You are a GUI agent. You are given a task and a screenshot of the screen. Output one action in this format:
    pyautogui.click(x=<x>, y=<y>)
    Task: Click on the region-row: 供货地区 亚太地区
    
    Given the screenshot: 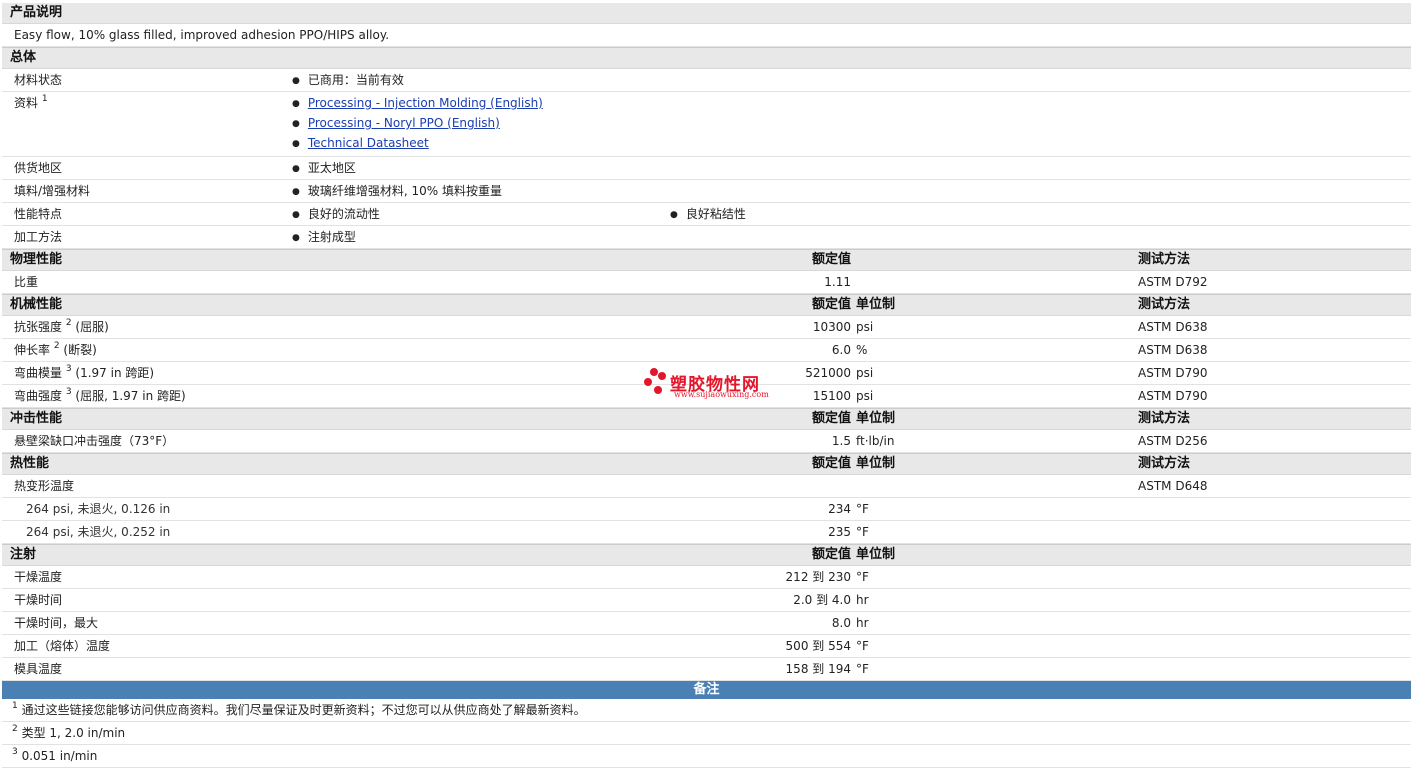 What is the action you would take?
    pyautogui.click(x=706, y=168)
    